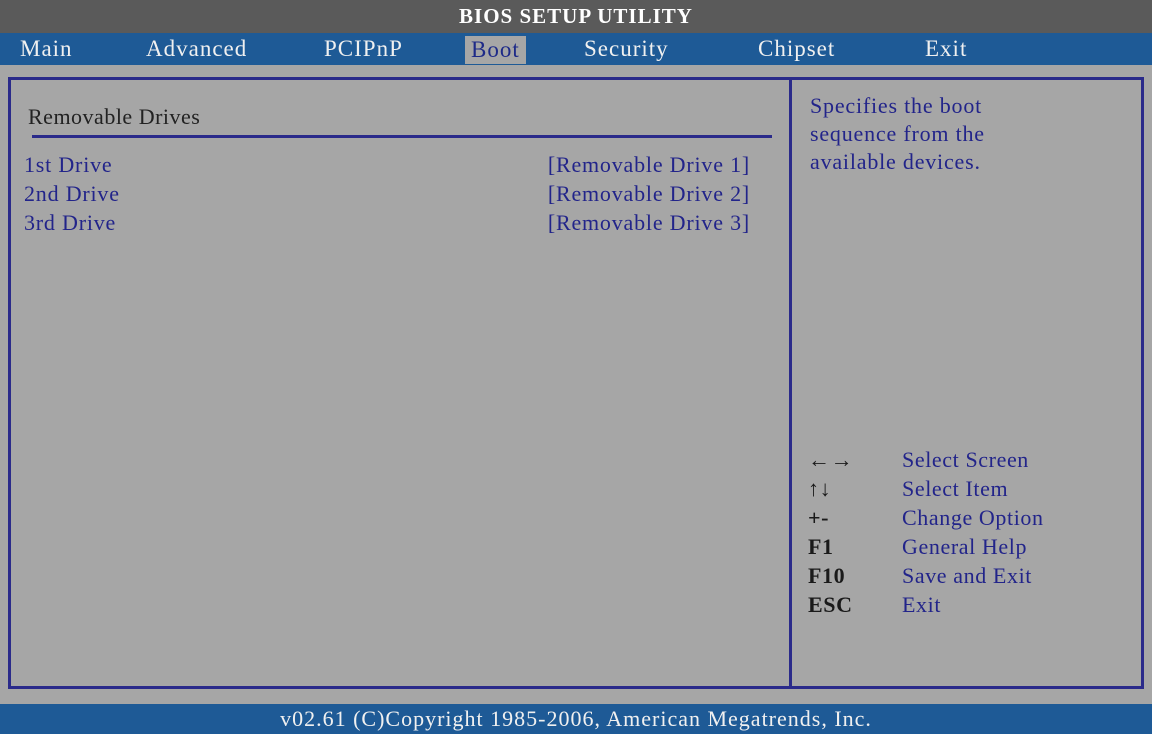 This screenshot has height=734, width=1152. I want to click on up-down-arrows-icon: ↑↓, so click(820, 488).